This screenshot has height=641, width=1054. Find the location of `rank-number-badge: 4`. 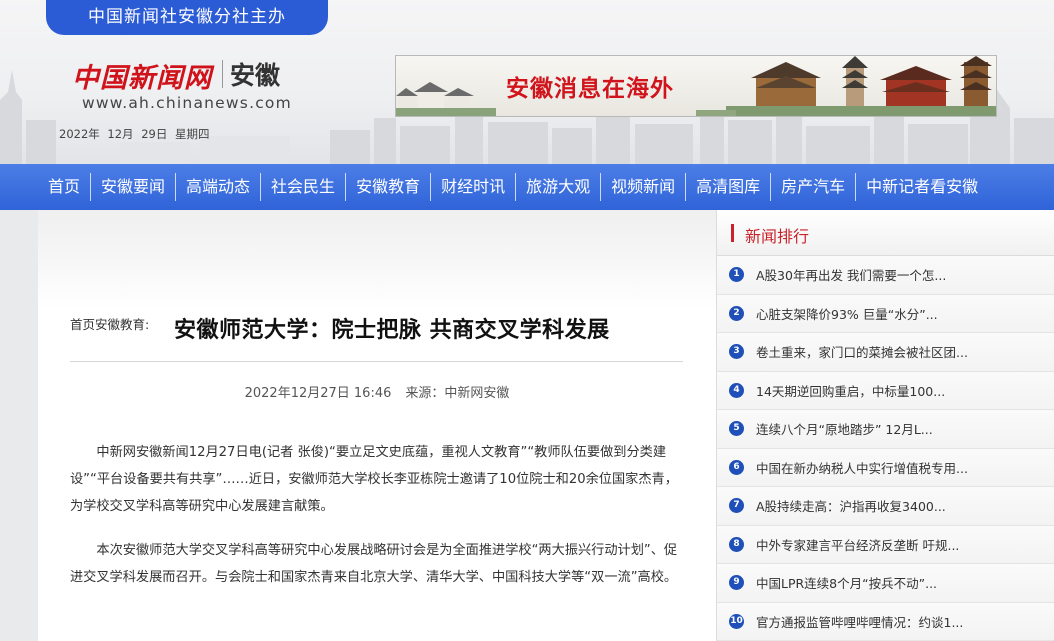

rank-number-badge: 4 is located at coordinates (736, 390).